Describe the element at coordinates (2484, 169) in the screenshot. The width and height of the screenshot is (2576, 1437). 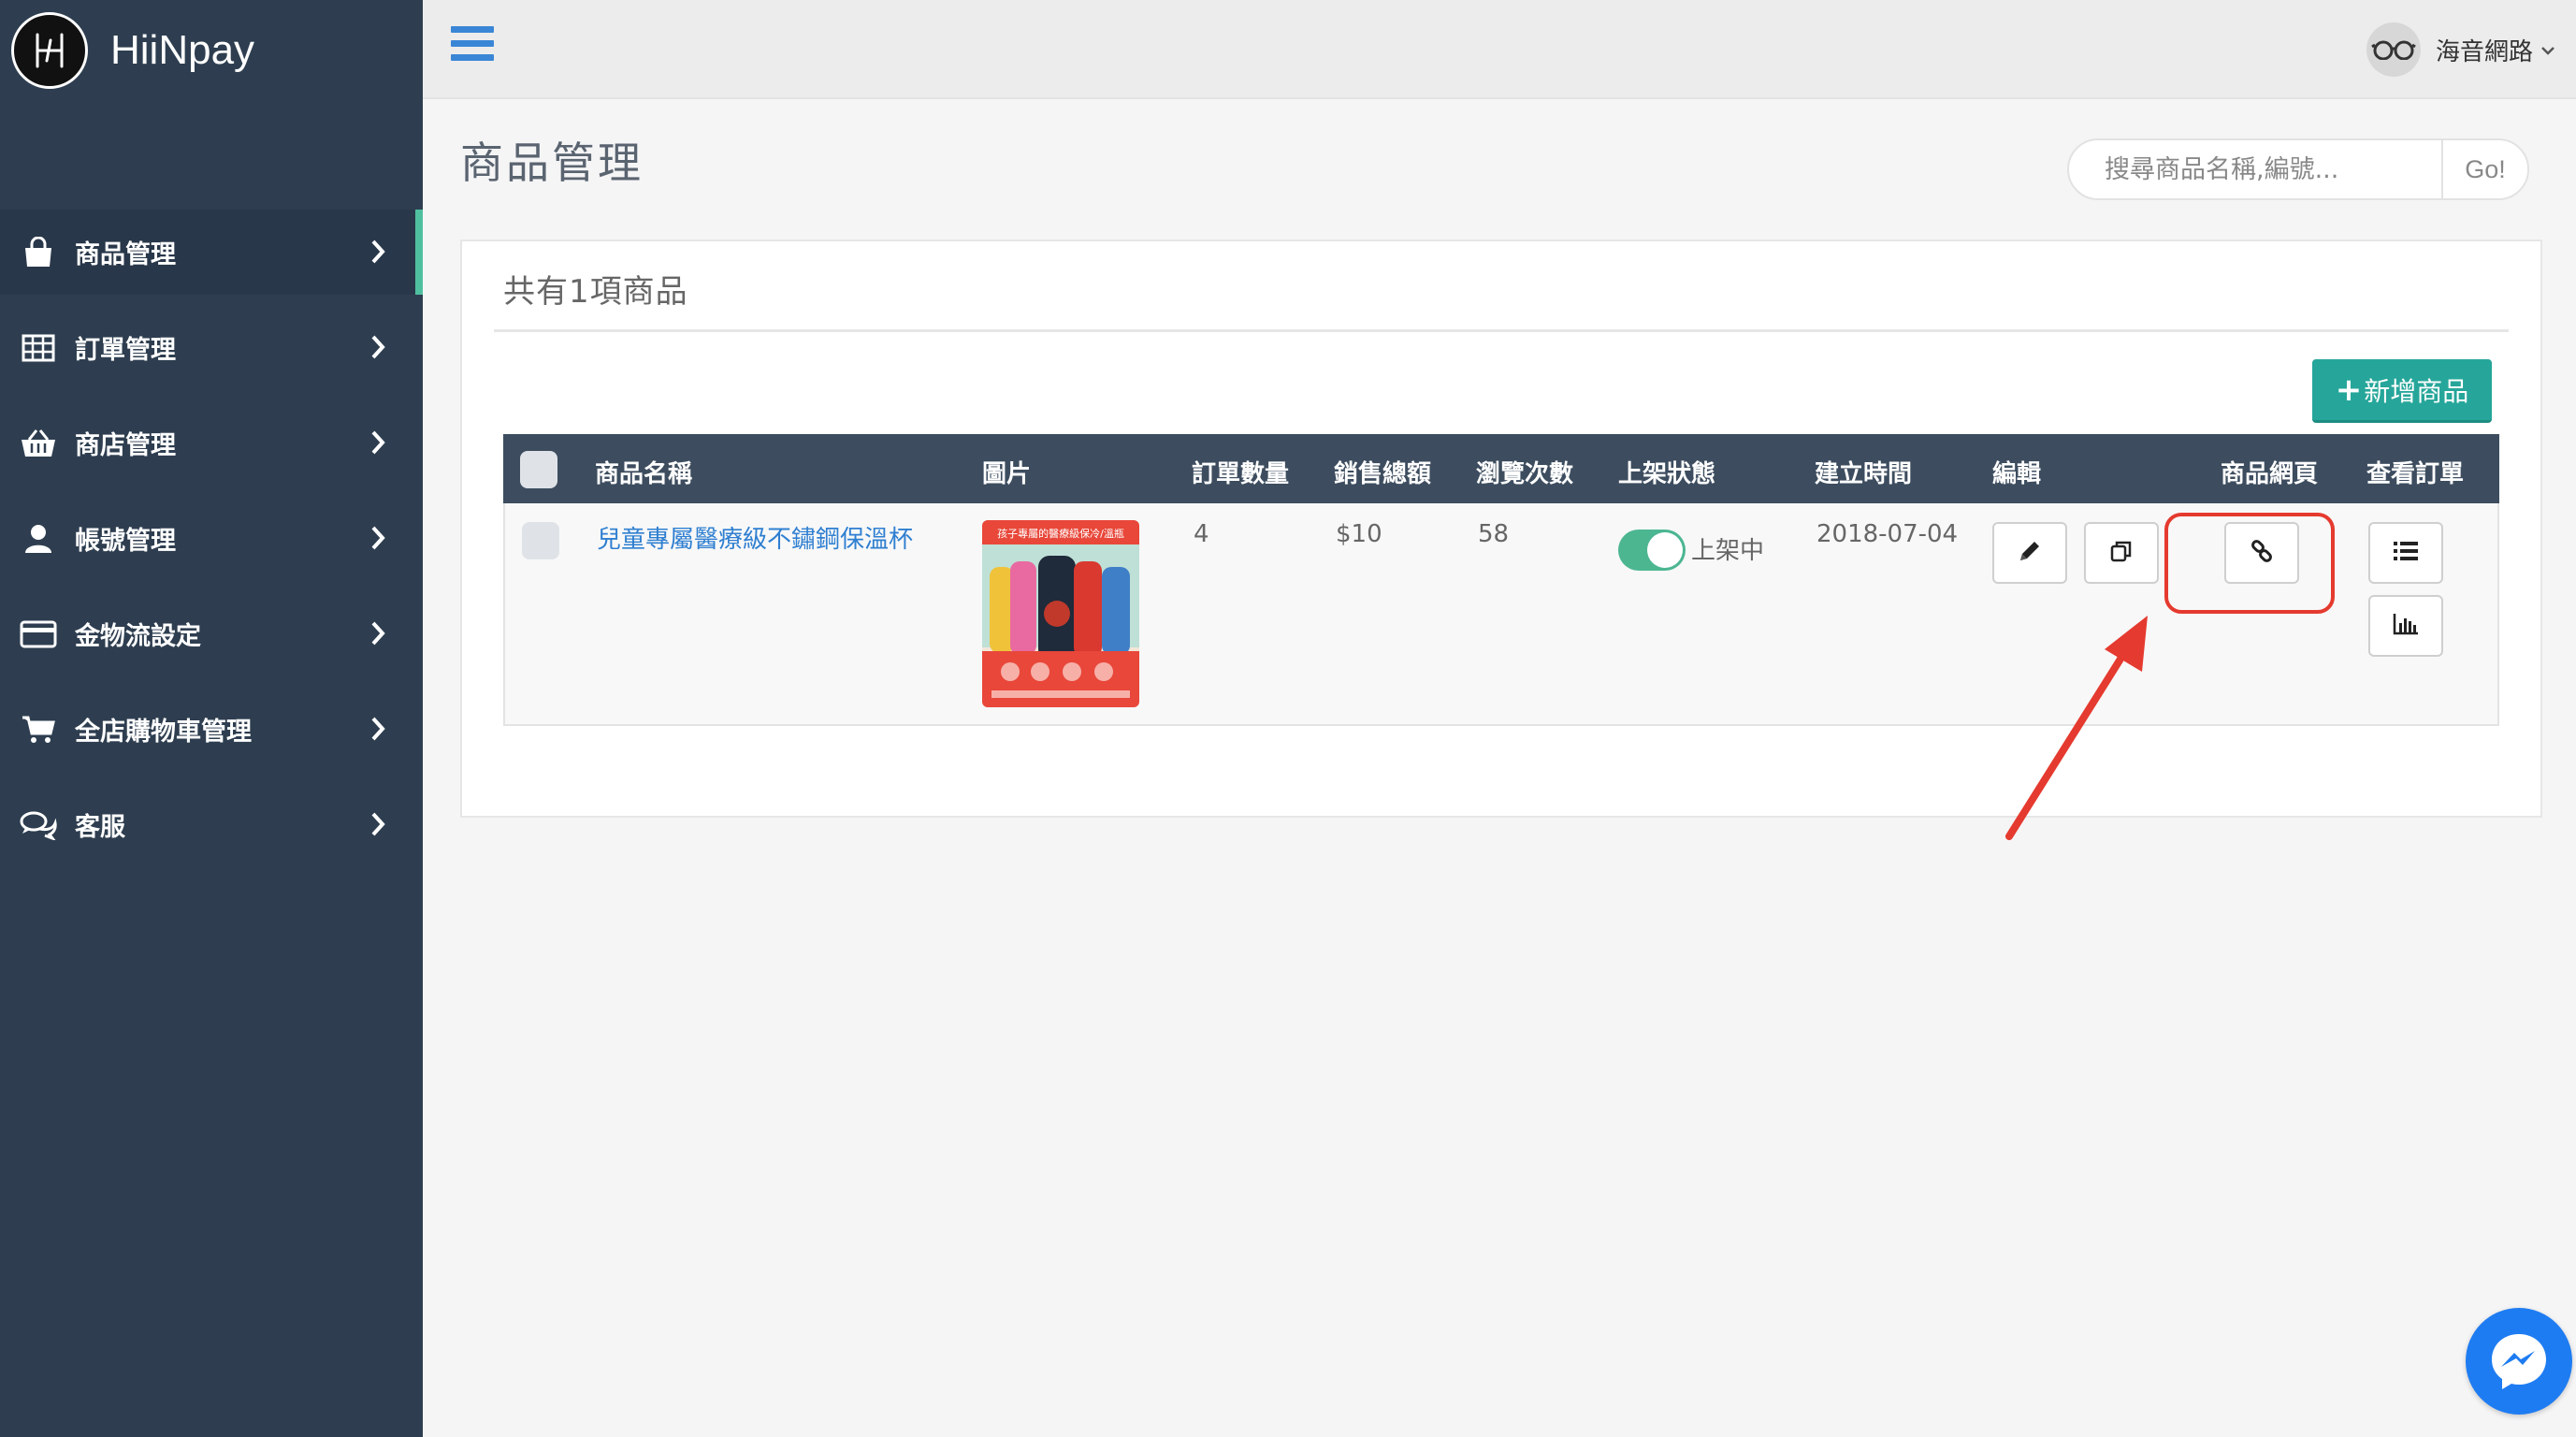
I see `search-go-button: Go!` at that location.